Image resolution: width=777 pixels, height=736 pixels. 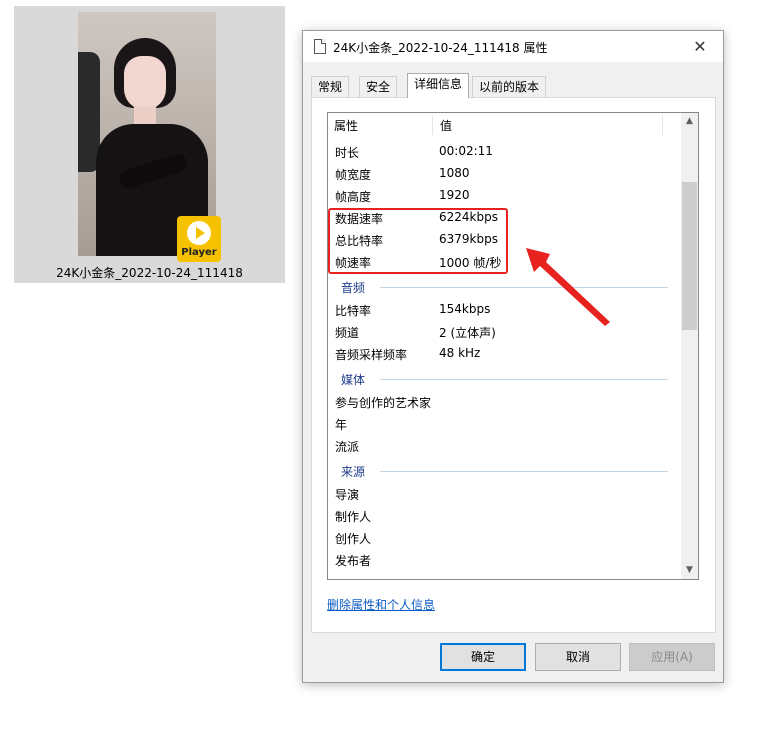 I want to click on list-item: 参与创作的艺术家, so click(x=503, y=402).